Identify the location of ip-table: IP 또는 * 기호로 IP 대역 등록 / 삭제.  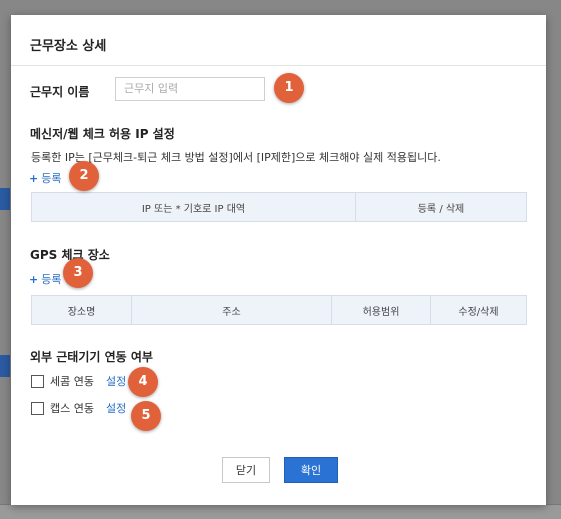
(279, 207).